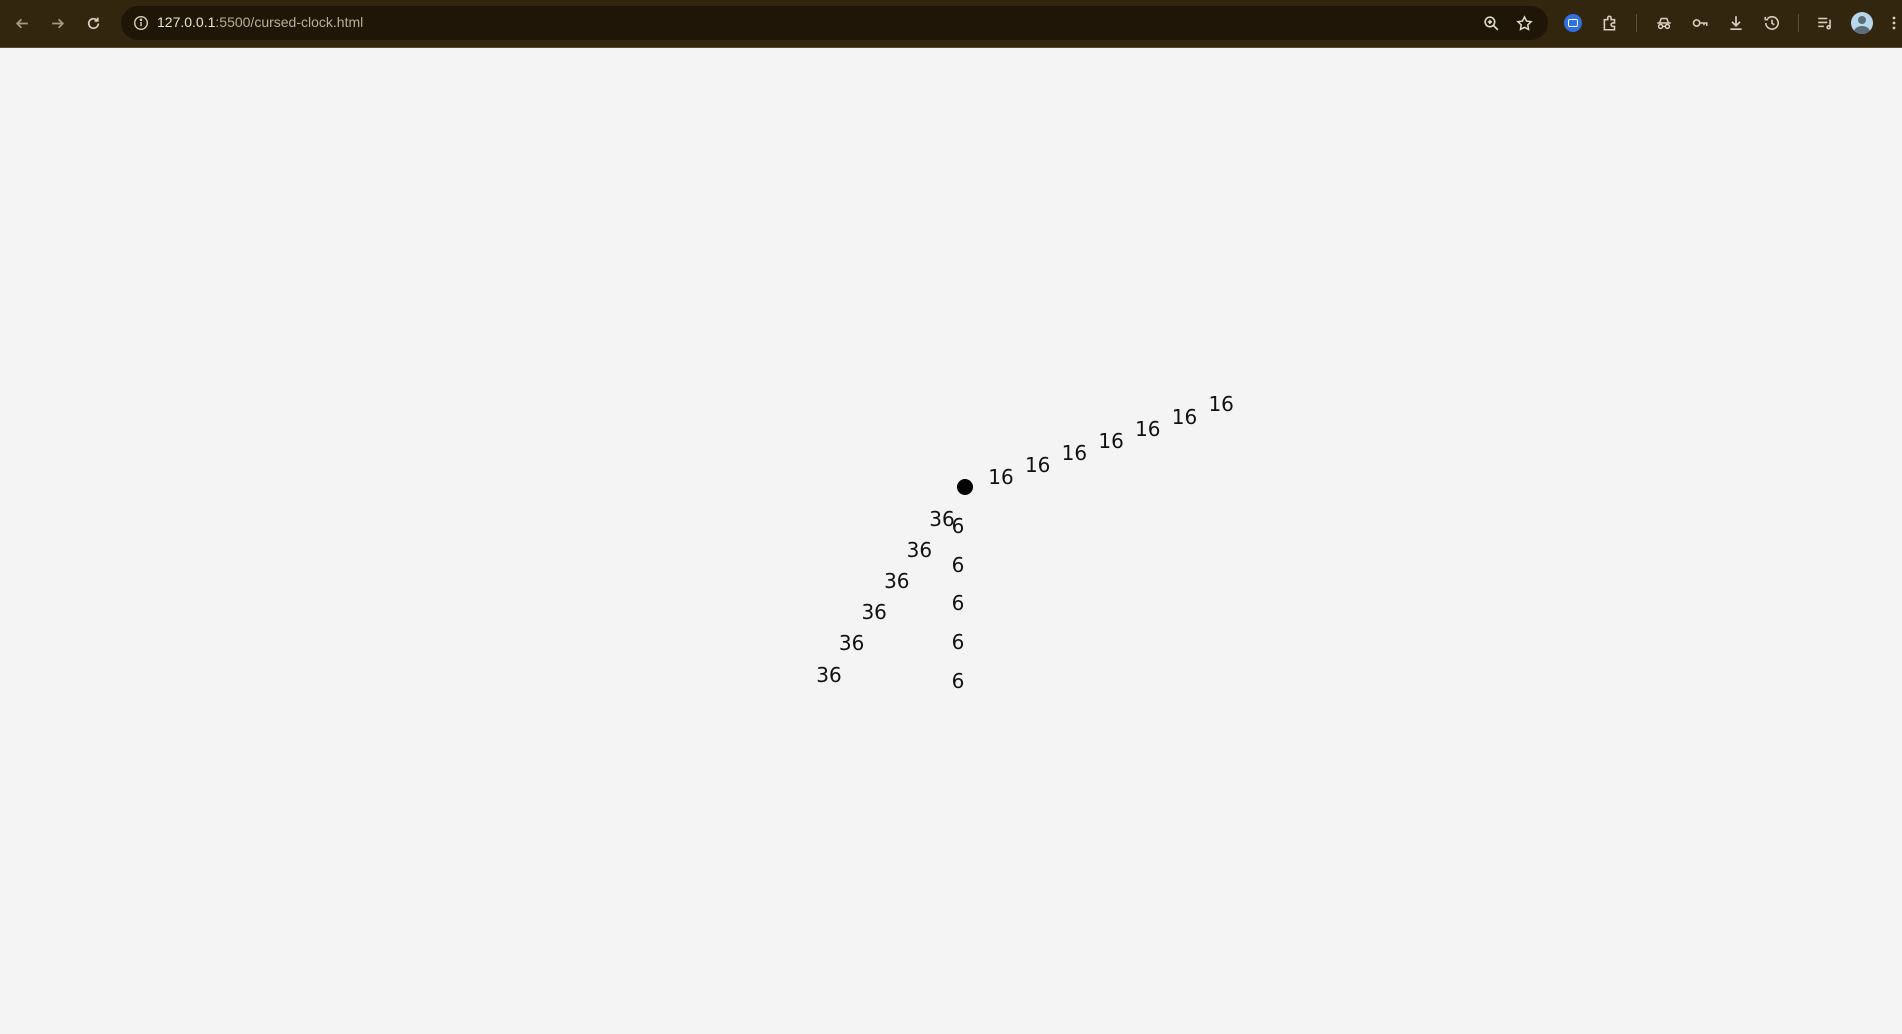  I want to click on key-icon, so click(1700, 23).